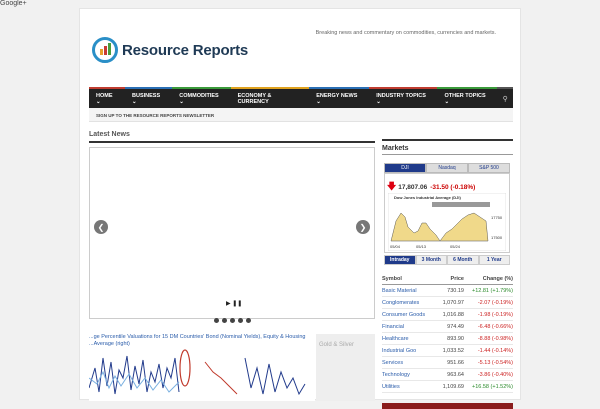 Image resolution: width=600 pixels, height=409 pixels. What do you see at coordinates (408, 339) in the screenshot?
I see `sector-name-link: Healthcare` at bounding box center [408, 339].